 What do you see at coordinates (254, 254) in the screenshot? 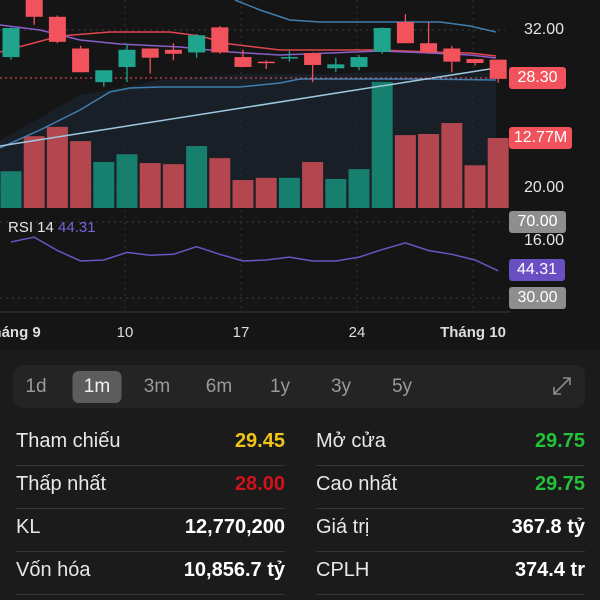
I see `rsi-line` at bounding box center [254, 254].